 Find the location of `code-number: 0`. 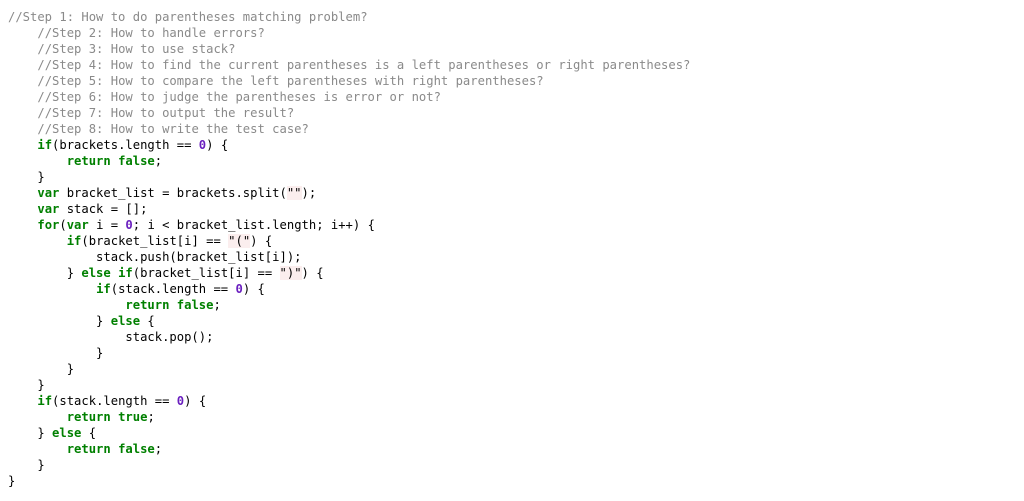

code-number: 0 is located at coordinates (239, 289).